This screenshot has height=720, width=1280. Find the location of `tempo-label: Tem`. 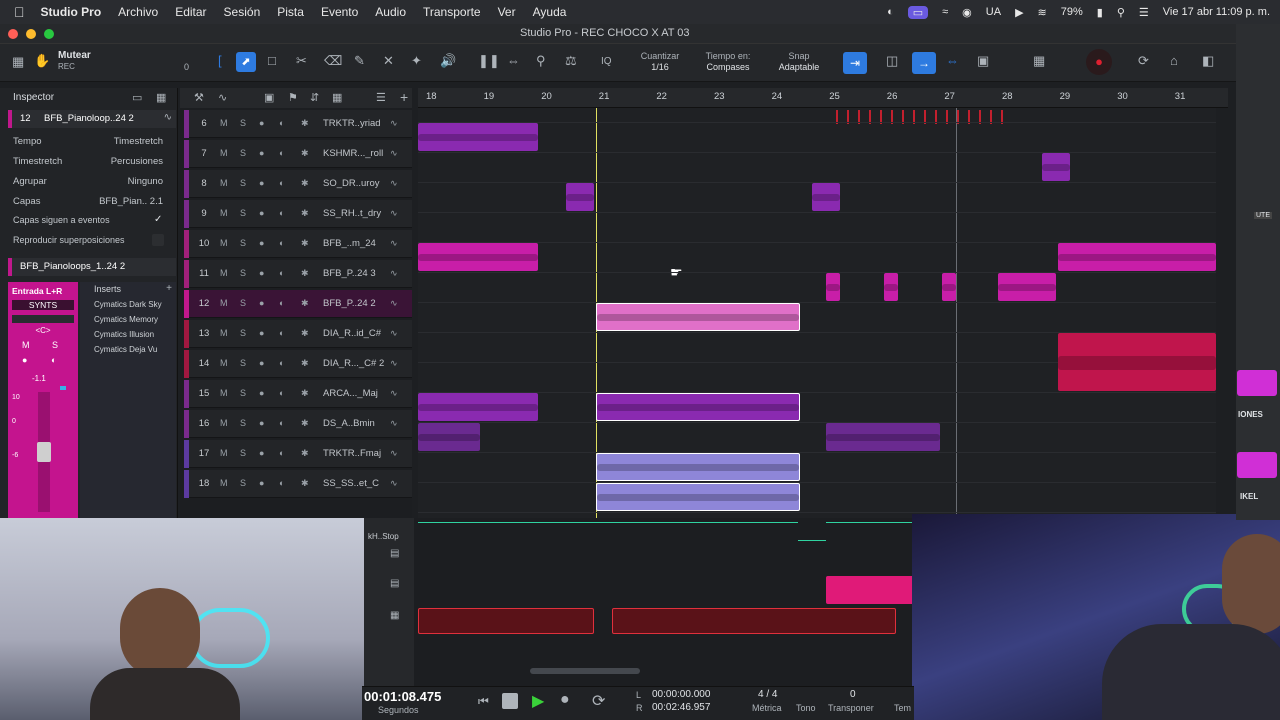

tempo-label: Tem is located at coordinates (902, 708).